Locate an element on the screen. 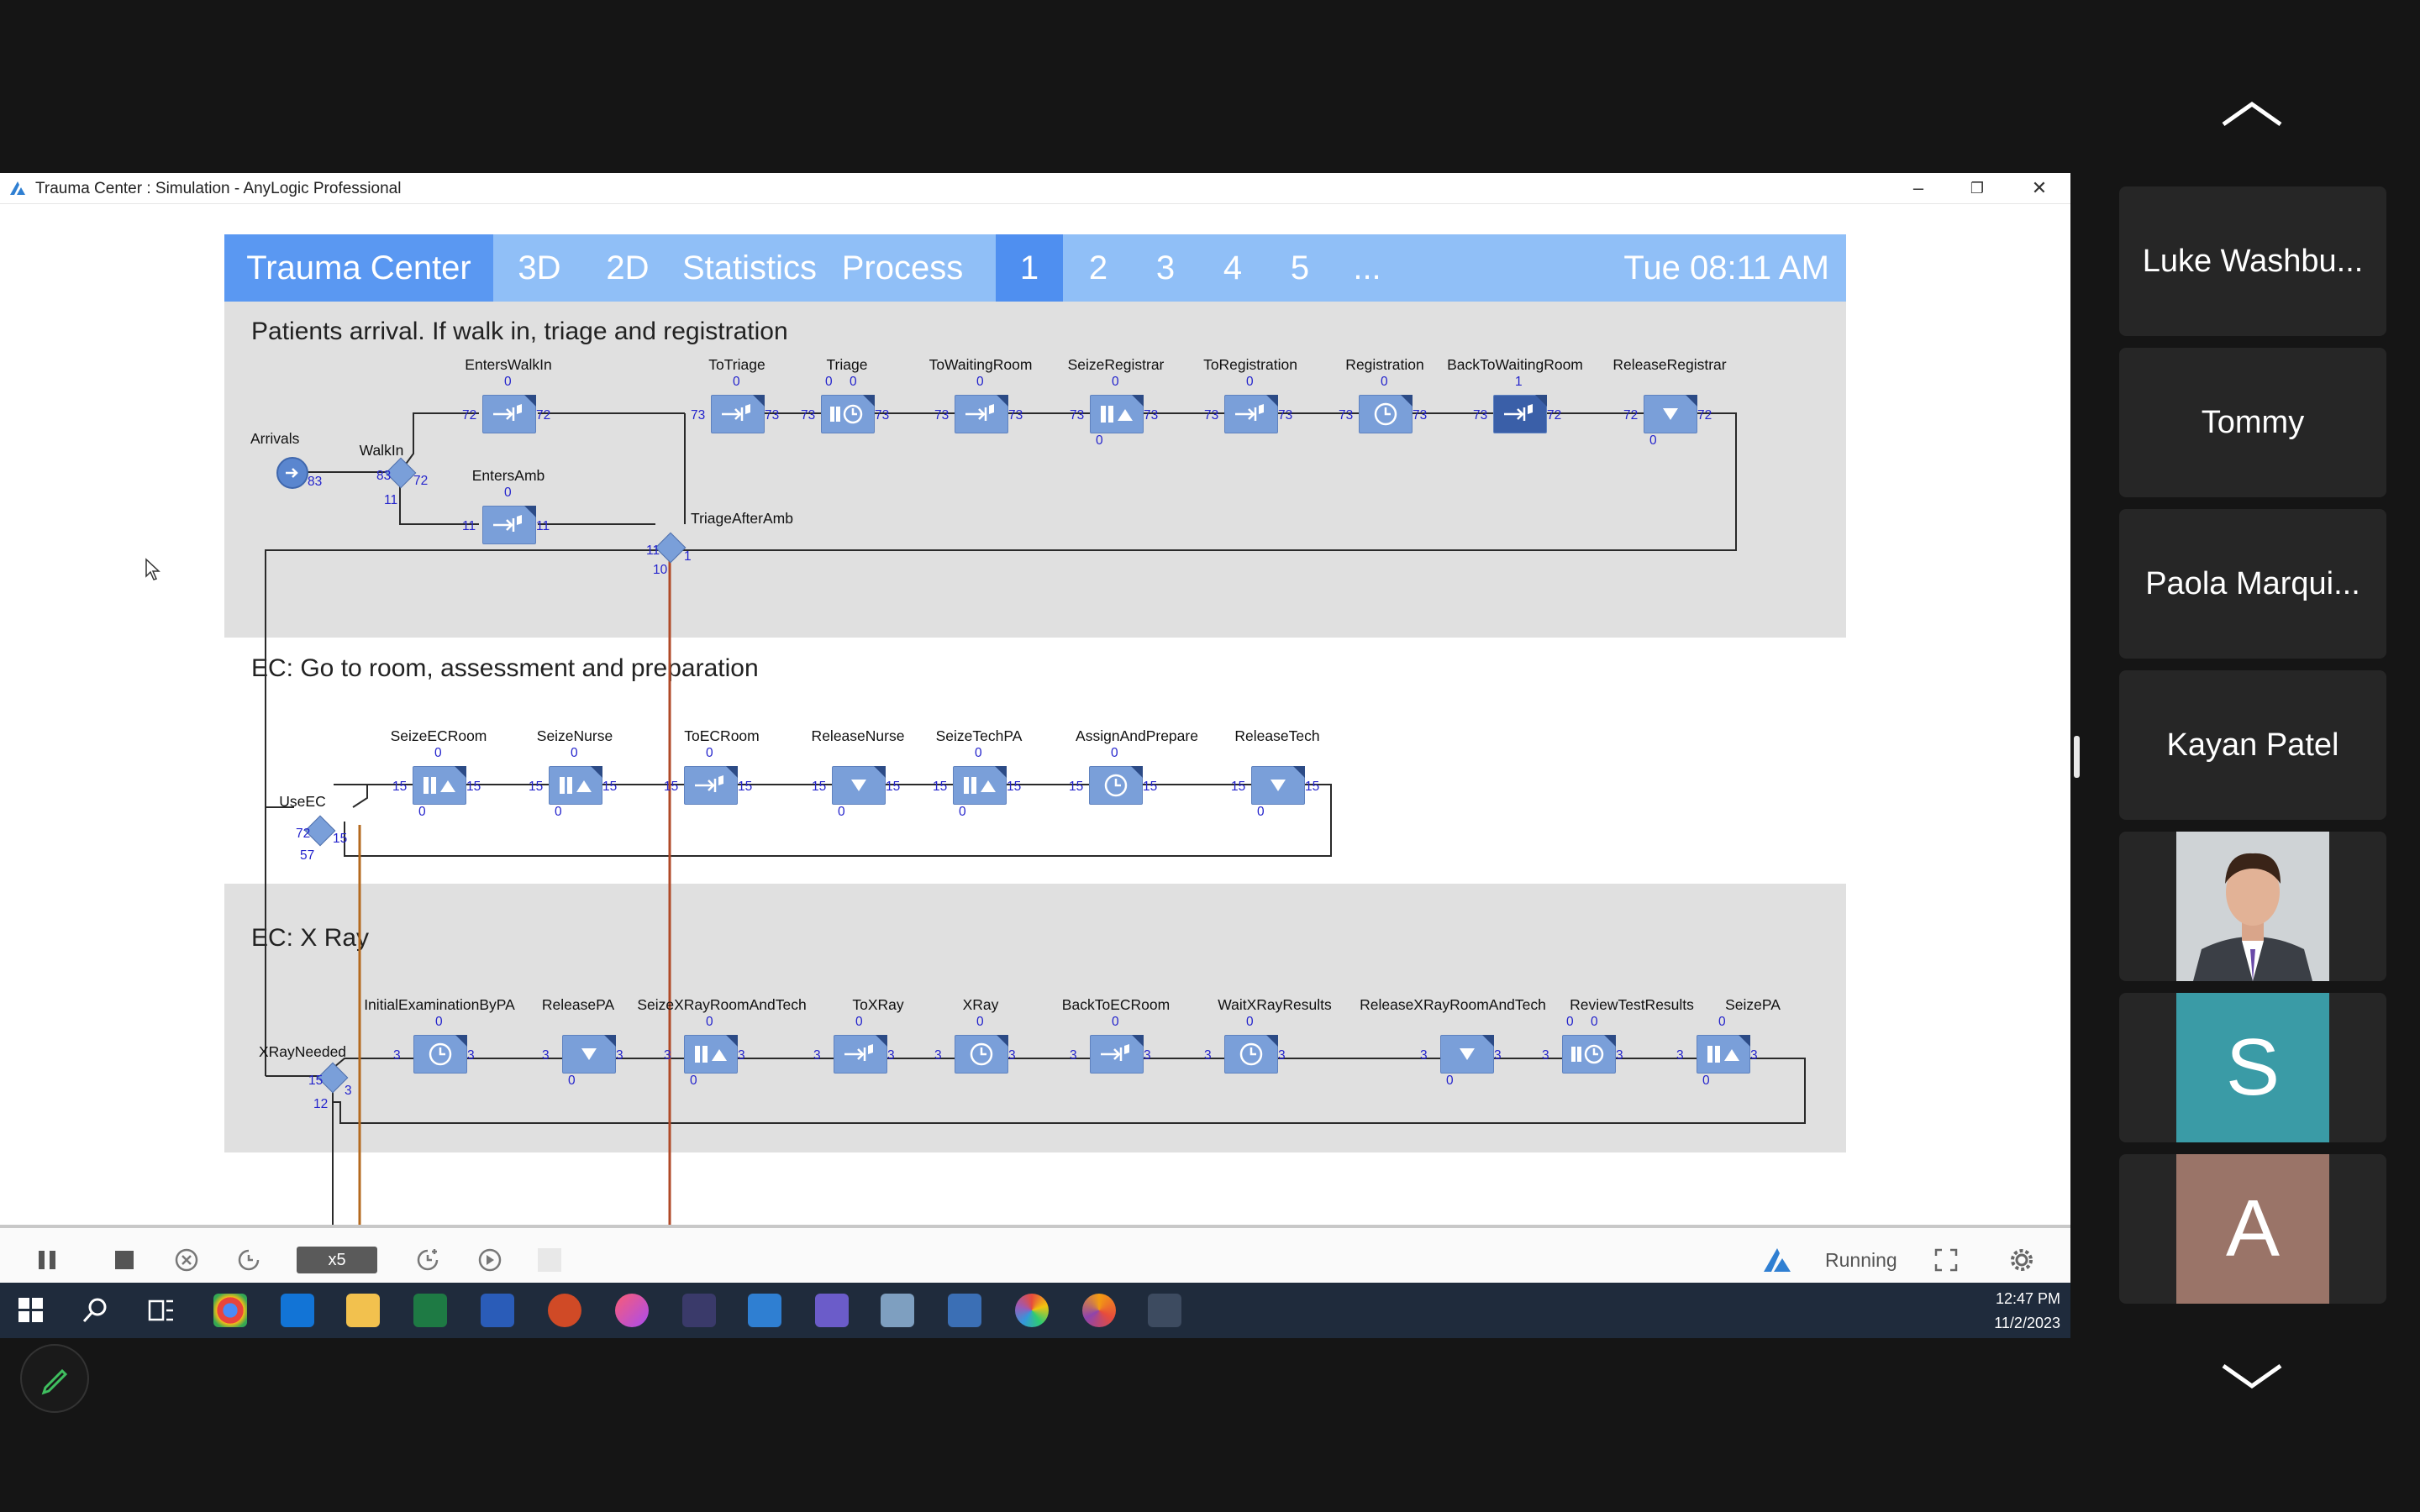 The image size is (2420, 1512). teams-icon is located at coordinates (832, 1310).